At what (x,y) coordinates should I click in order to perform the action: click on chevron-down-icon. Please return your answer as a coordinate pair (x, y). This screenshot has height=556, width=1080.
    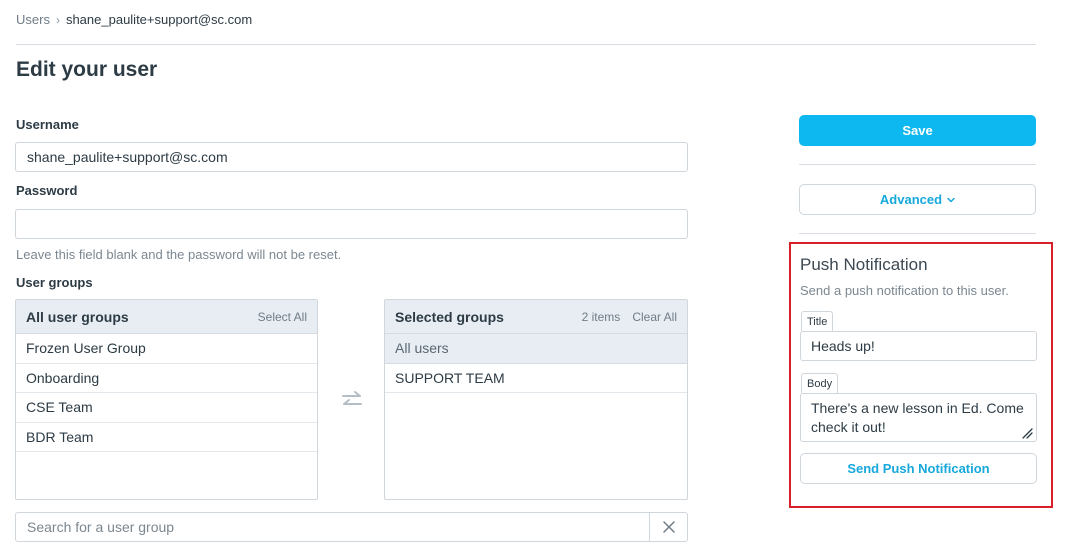
    Looking at the image, I should click on (951, 199).